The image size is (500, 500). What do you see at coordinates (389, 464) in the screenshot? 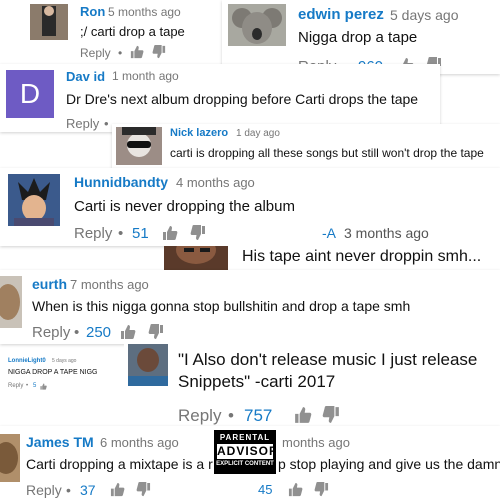
I see `comment-text-right: p stop playing and give us the damn tap` at bounding box center [389, 464].